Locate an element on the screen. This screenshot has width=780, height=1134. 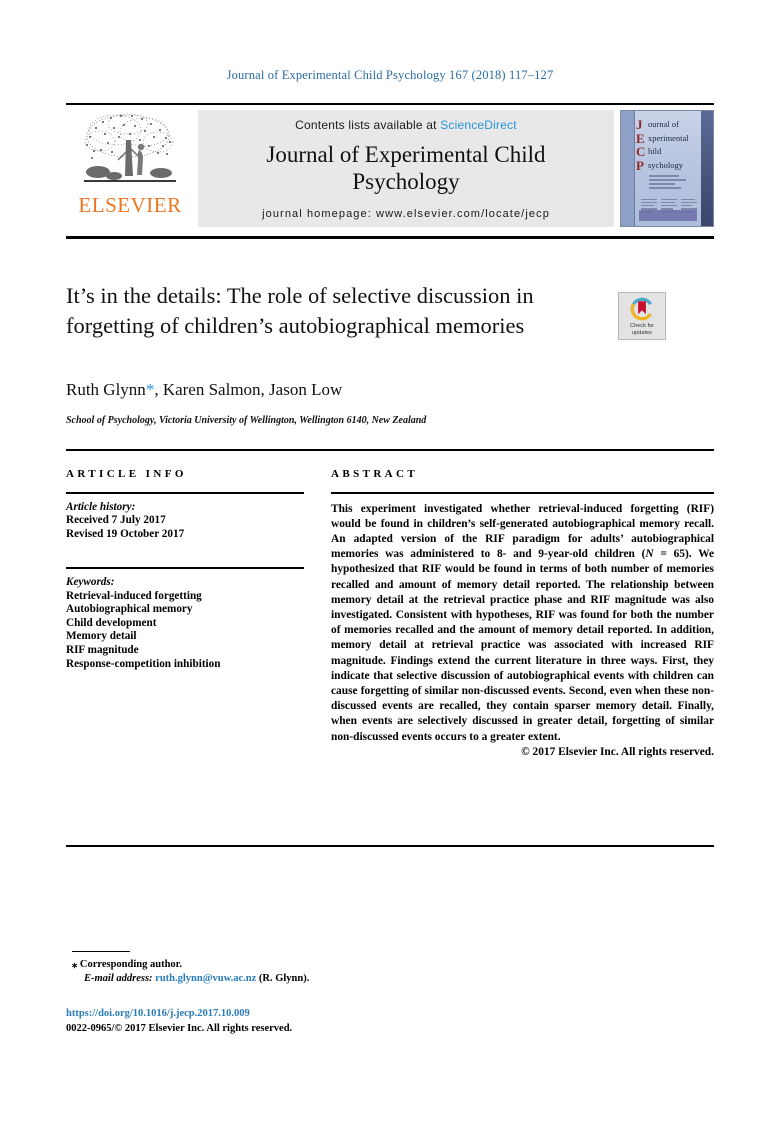
crossmark-badge: Check for updates is located at coordinates (642, 316).